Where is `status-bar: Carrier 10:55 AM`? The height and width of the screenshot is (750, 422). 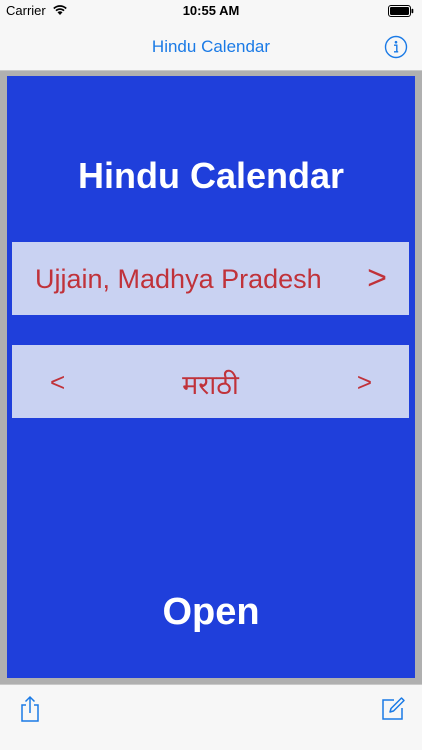 status-bar: Carrier 10:55 AM is located at coordinates (211, 11).